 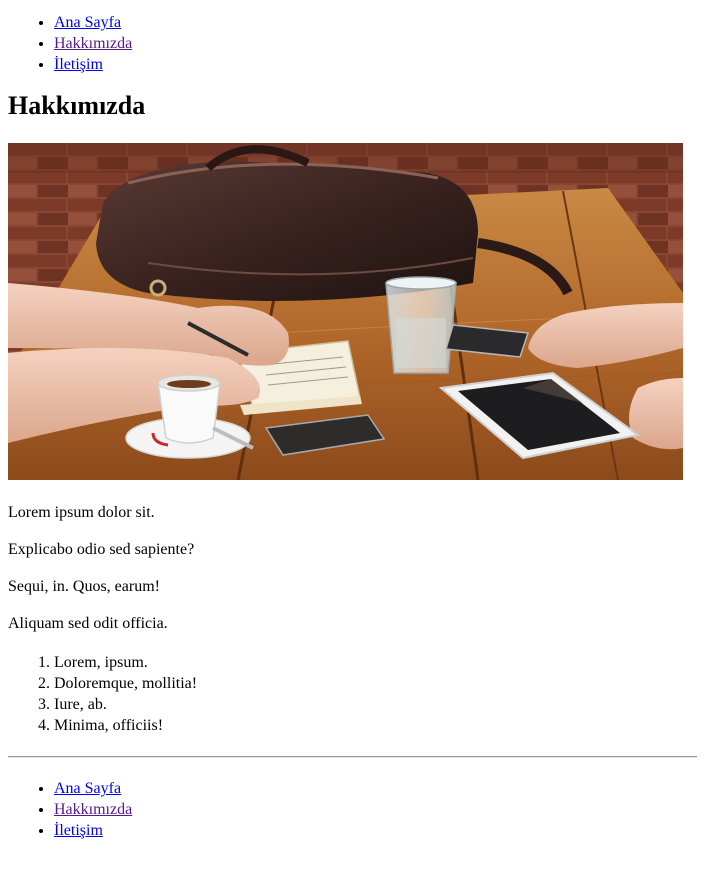 I want to click on list-item: Lorem, ipsum., so click(x=375, y=662).